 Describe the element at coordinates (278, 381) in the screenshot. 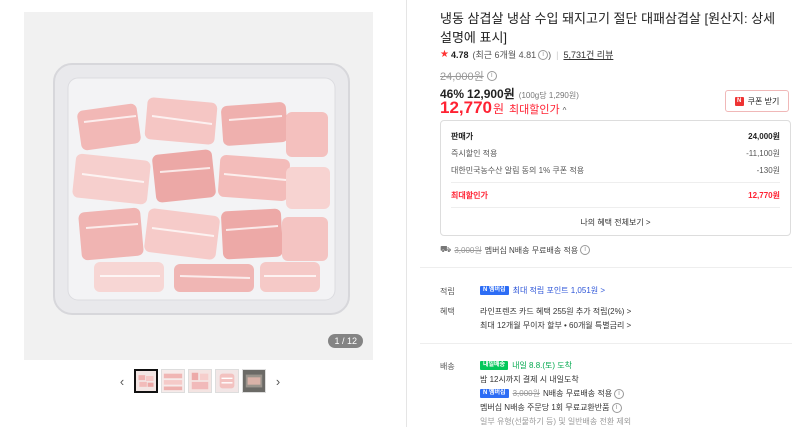

I see `chevron-right-icon: ›` at that location.